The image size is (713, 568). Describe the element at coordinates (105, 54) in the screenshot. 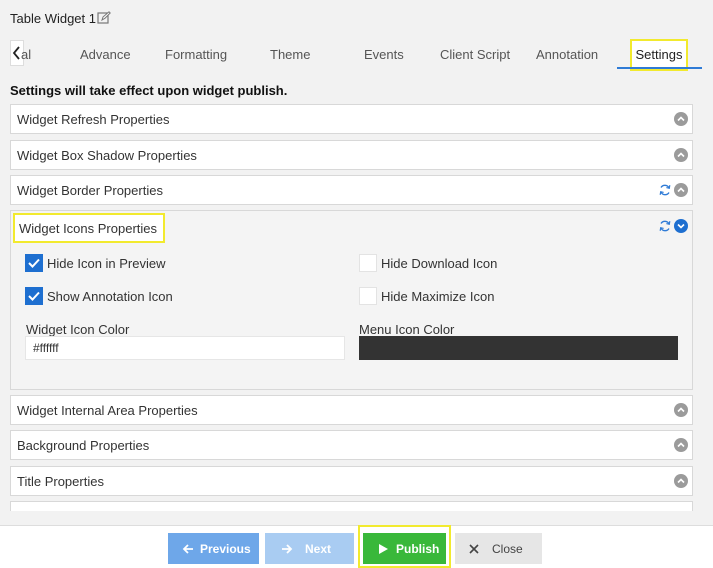

I see `tab-advance: Advance` at that location.